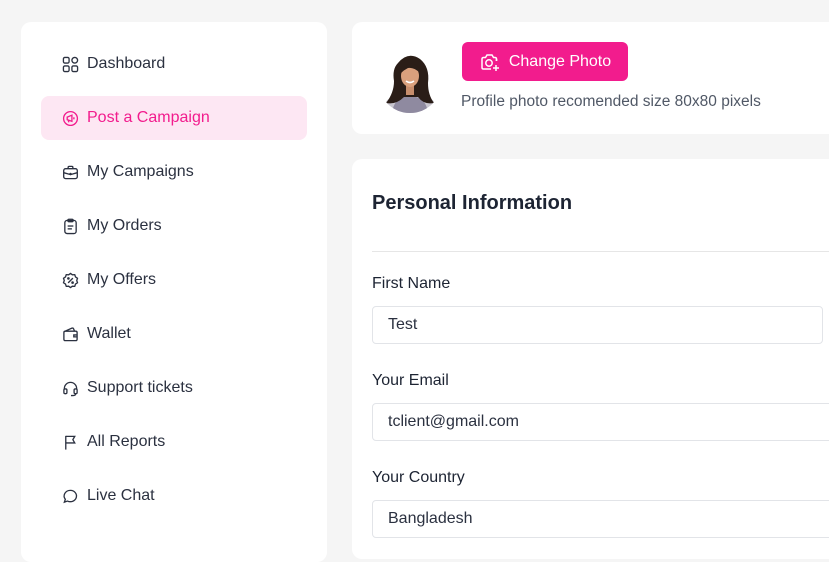 The height and width of the screenshot is (562, 829). Describe the element at coordinates (472, 203) in the screenshot. I see `section-title: Personal Information` at that location.